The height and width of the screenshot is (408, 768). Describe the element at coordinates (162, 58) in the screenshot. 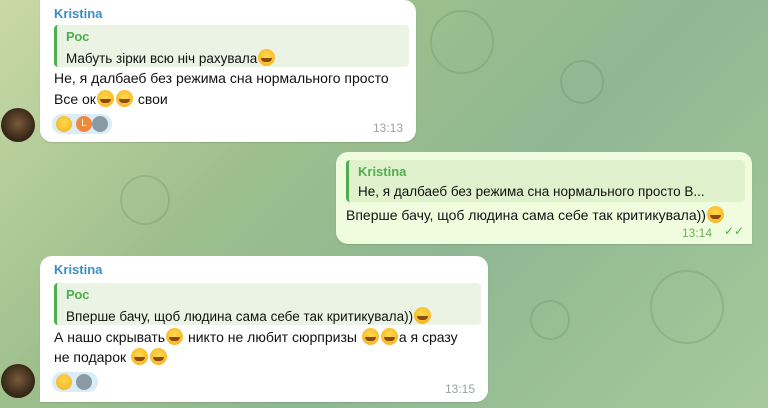

I see `reply-quote-text: Мабуть зірки всю ніч рахувала` at that location.